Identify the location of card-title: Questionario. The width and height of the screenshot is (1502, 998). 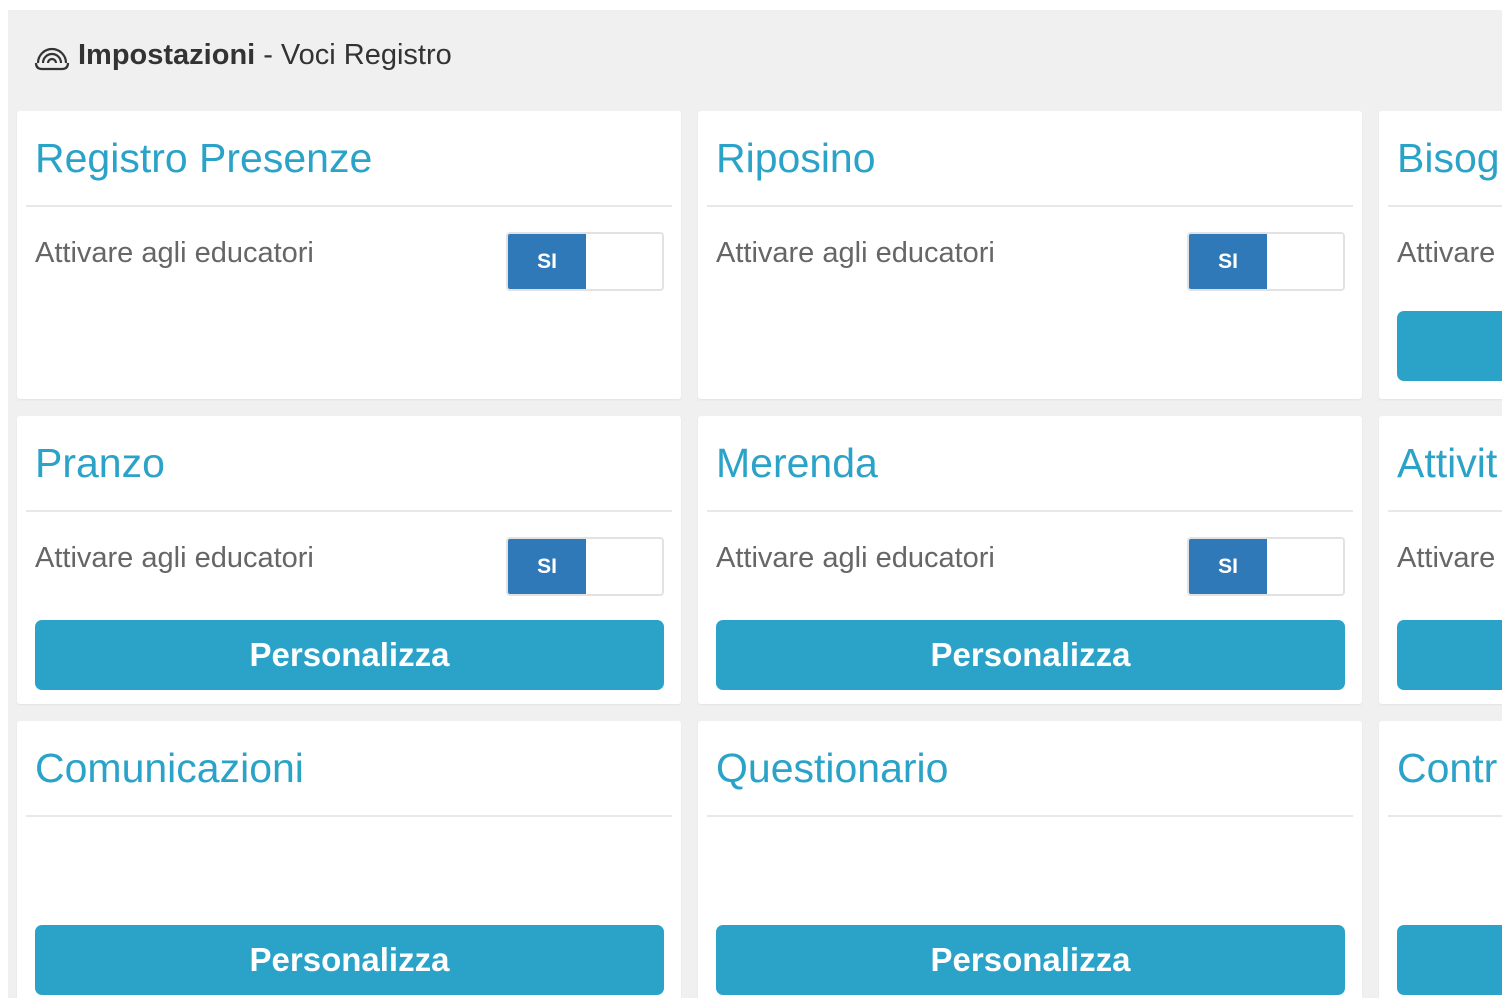
(832, 768).